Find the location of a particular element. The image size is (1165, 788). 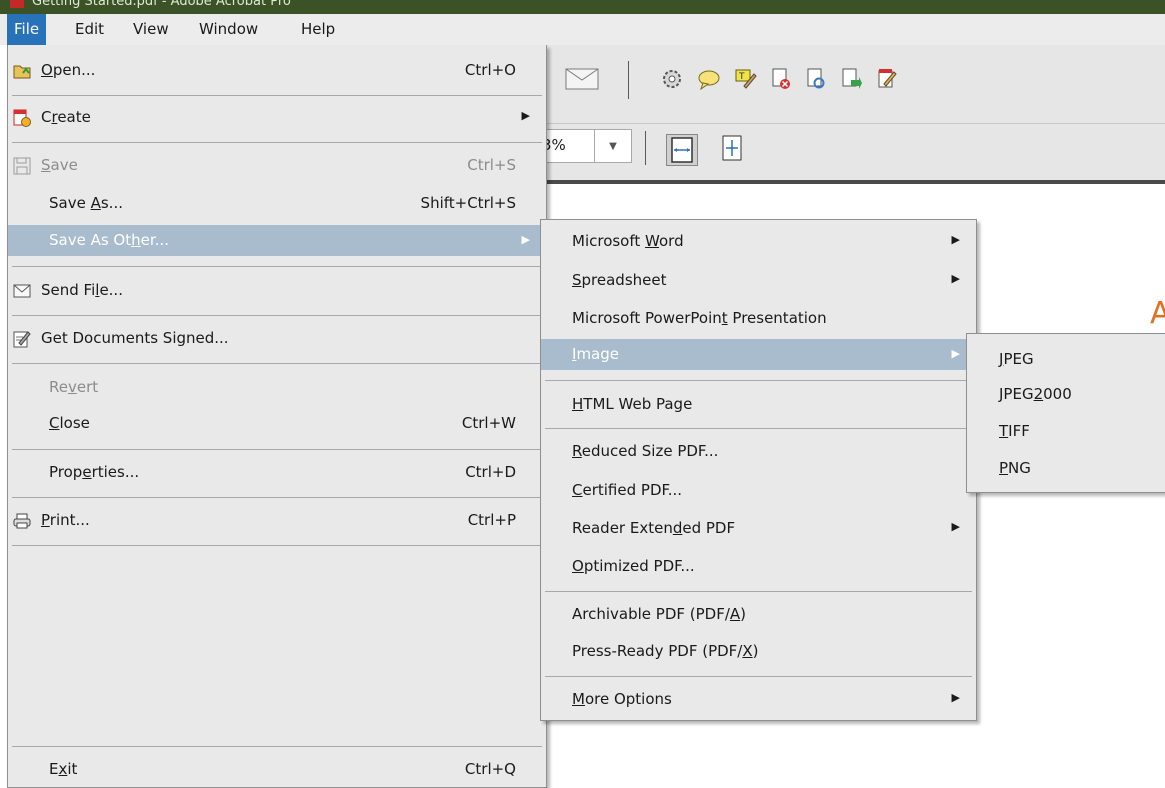

menu-item-save-as: Save As... Shift+Ctrl+S is located at coordinates (277, 204).